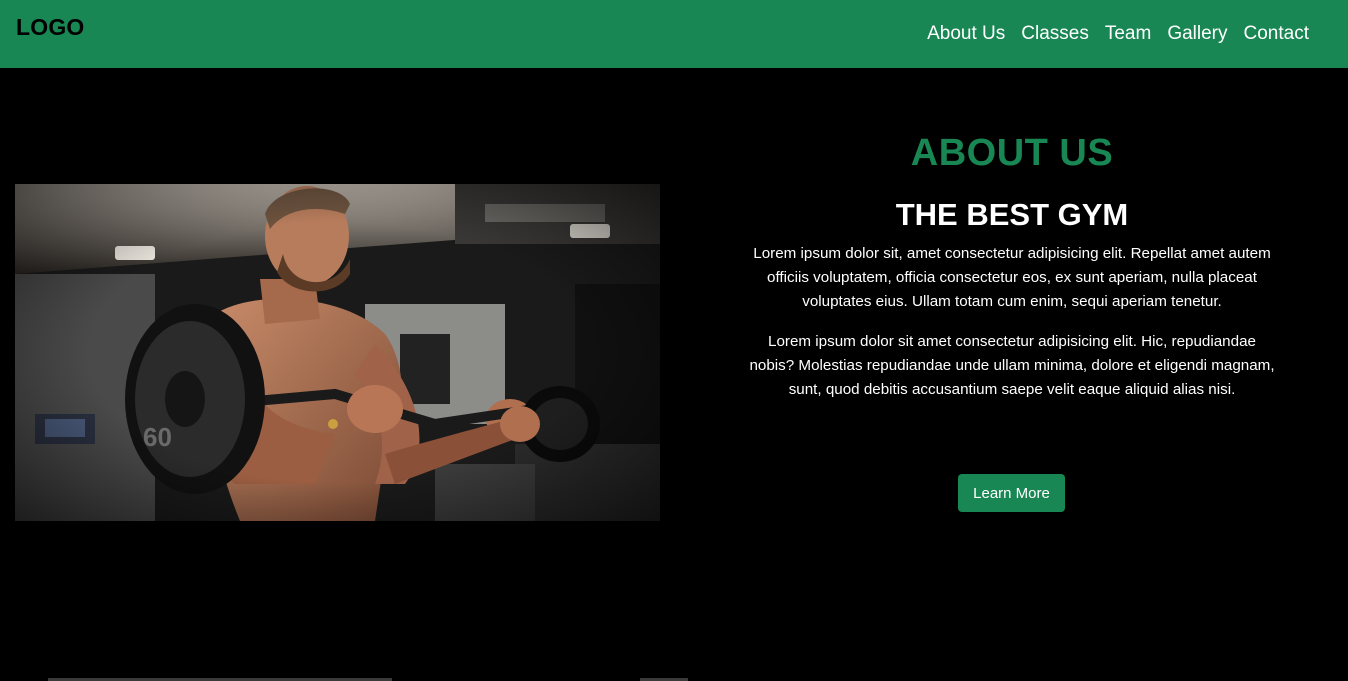  I want to click on nav-link-gallery: Gallery, so click(1197, 34).